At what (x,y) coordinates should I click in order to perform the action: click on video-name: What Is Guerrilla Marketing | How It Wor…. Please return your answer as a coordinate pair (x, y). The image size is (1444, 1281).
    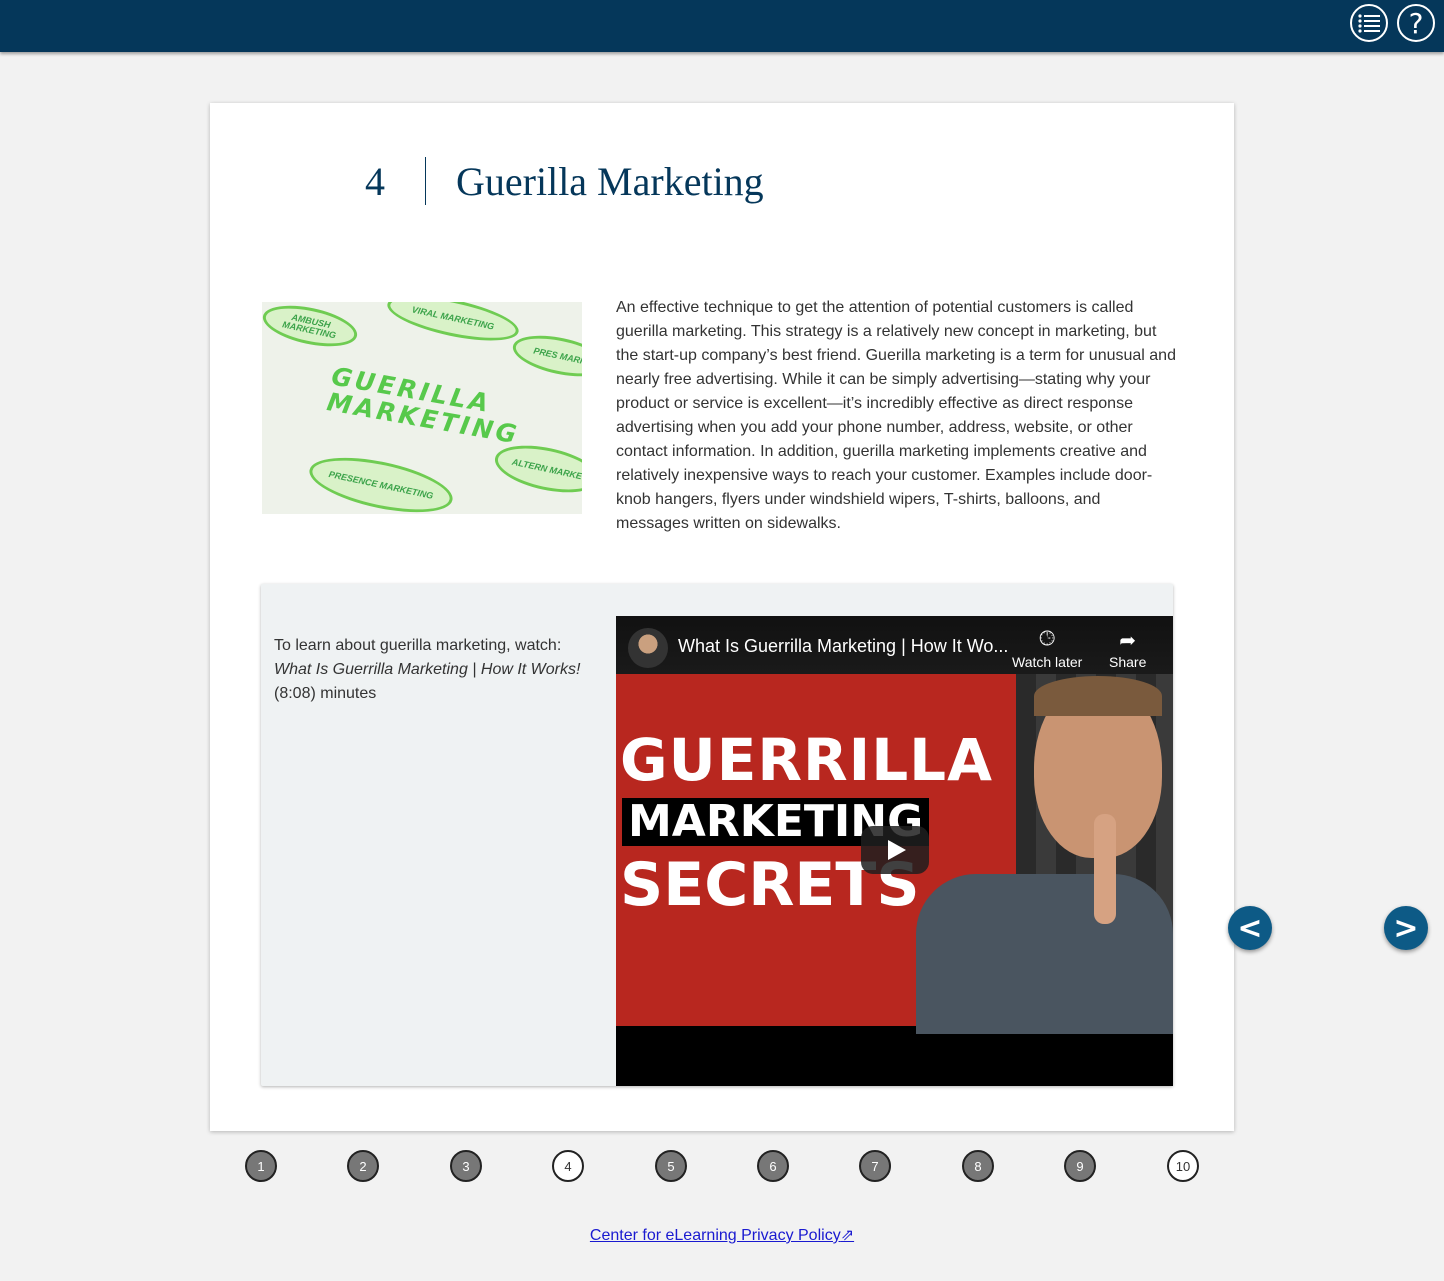
    Looking at the image, I should click on (427, 669).